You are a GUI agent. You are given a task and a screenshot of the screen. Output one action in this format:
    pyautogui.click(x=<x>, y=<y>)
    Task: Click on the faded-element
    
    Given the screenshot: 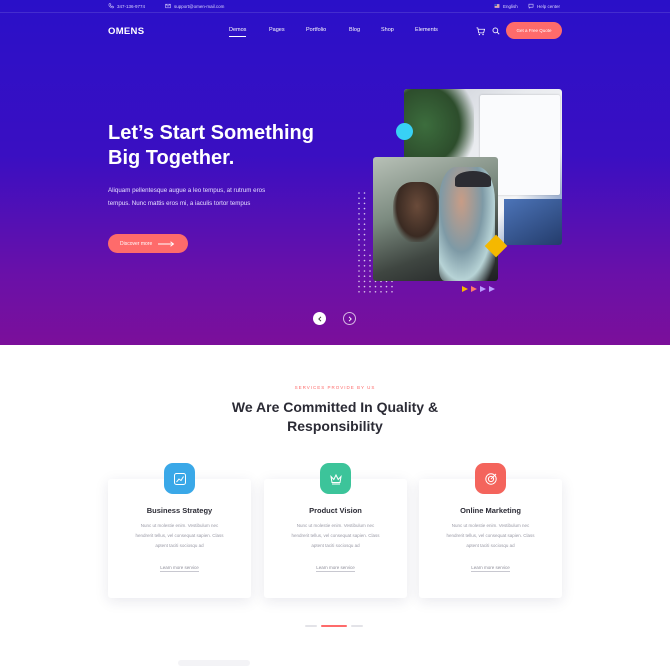 What is the action you would take?
    pyautogui.click(x=214, y=663)
    